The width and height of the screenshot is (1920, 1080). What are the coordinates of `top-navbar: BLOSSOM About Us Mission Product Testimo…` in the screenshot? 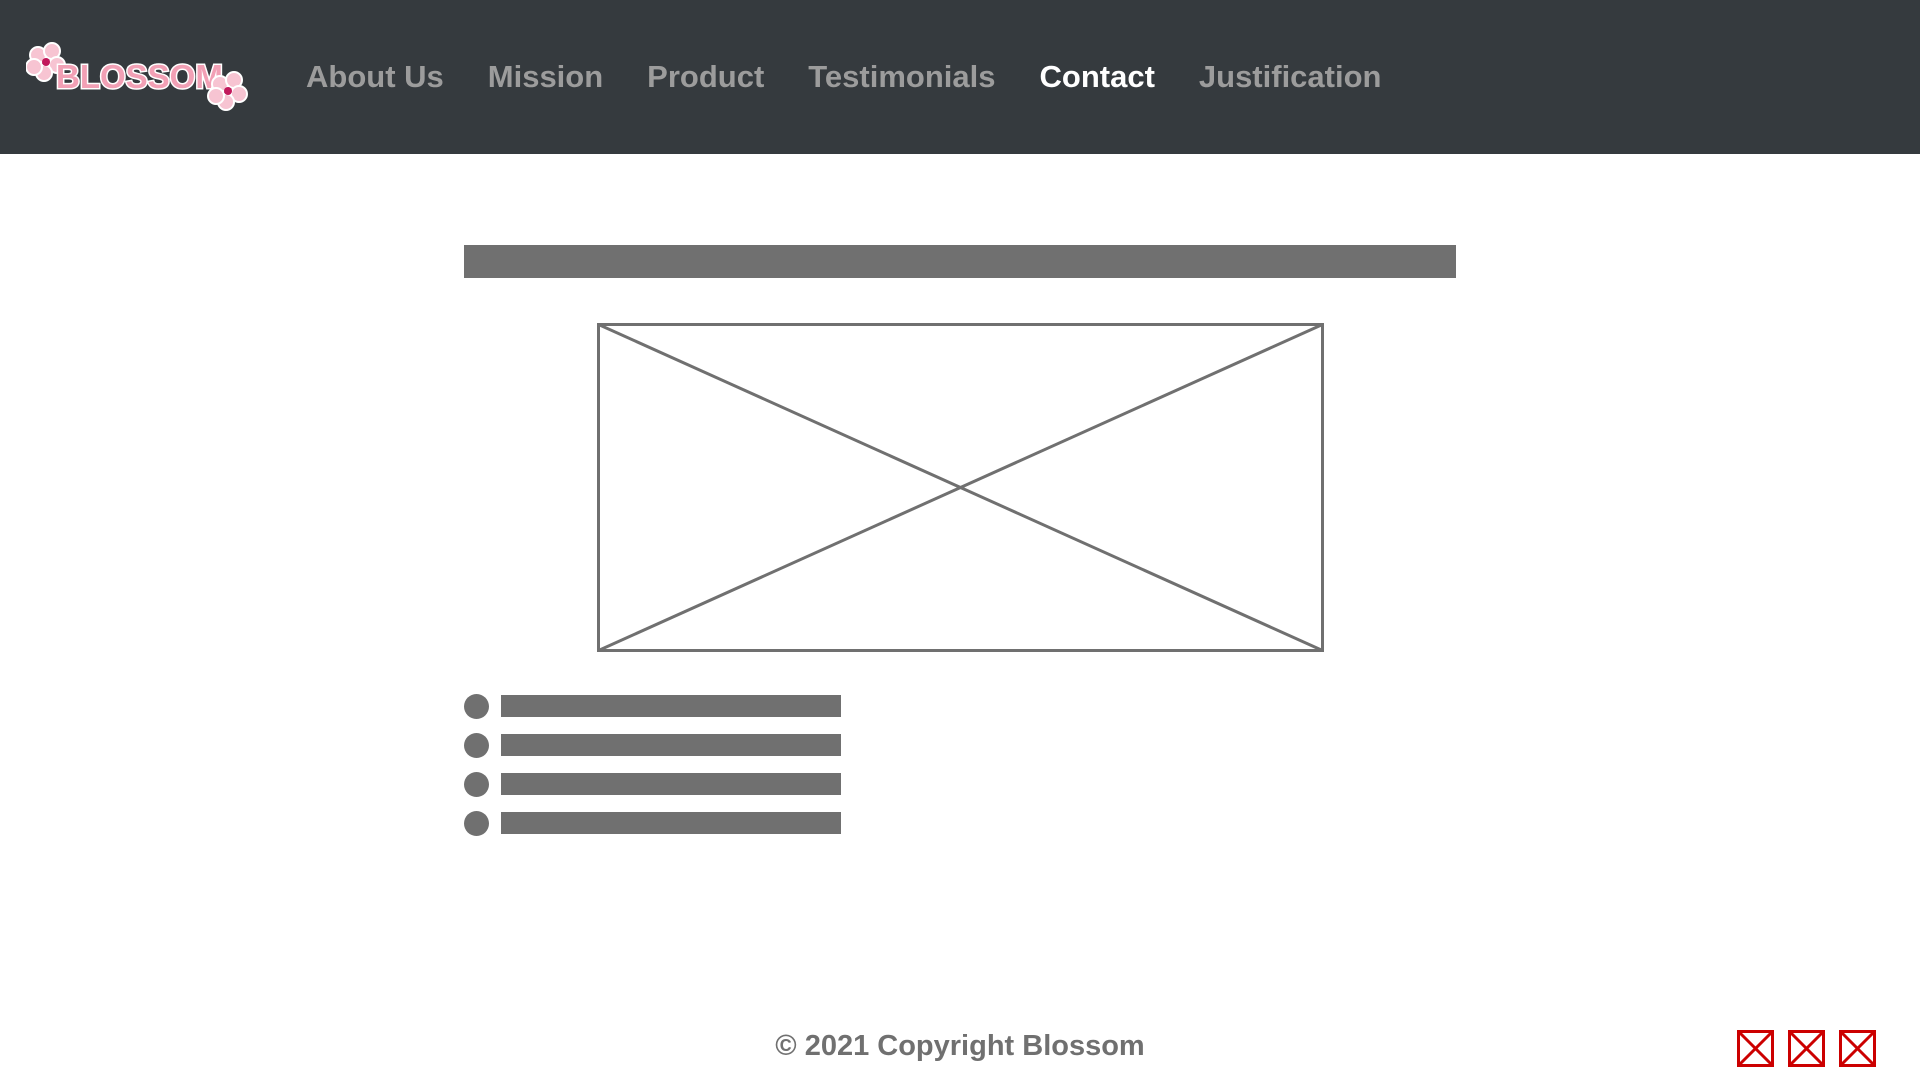 It's located at (960, 77).